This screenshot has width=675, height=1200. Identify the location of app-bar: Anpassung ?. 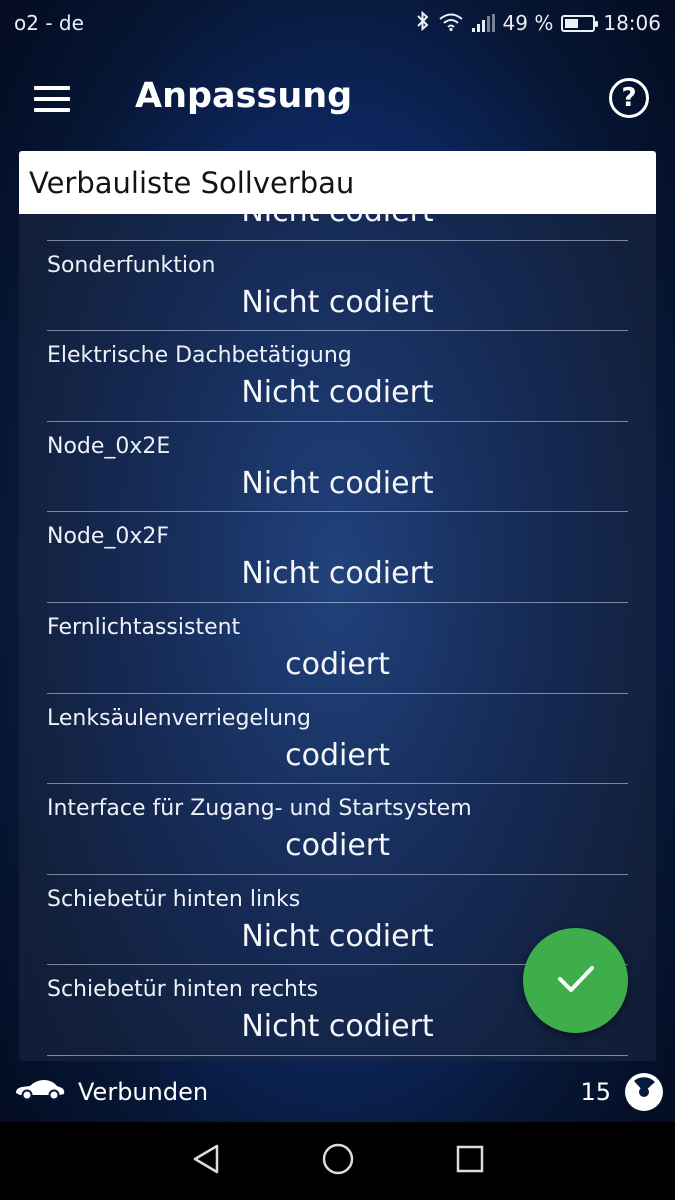
(337, 98).